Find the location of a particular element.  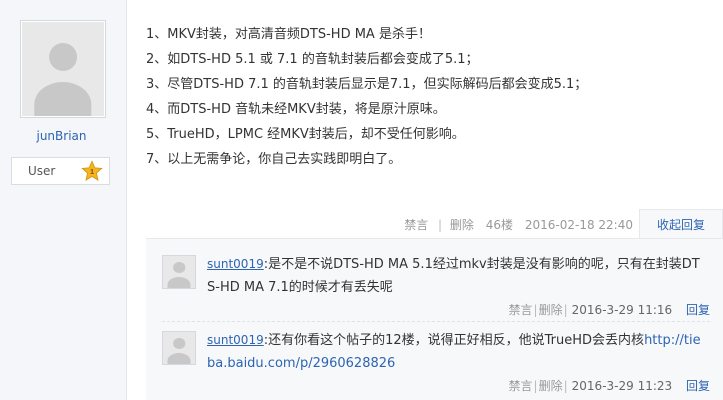

post-line: 1、MKV封装，对高清音频DTS-HD MA 是杀手！ is located at coordinates (288, 34).